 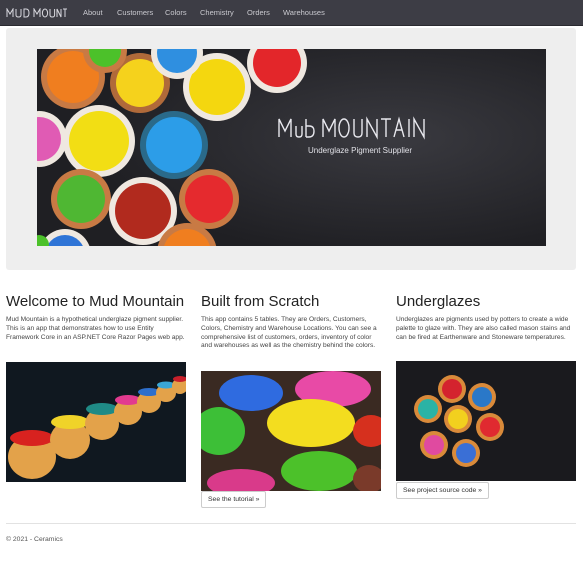 I want to click on see-source-code-button: See project source code », so click(x=442, y=490).